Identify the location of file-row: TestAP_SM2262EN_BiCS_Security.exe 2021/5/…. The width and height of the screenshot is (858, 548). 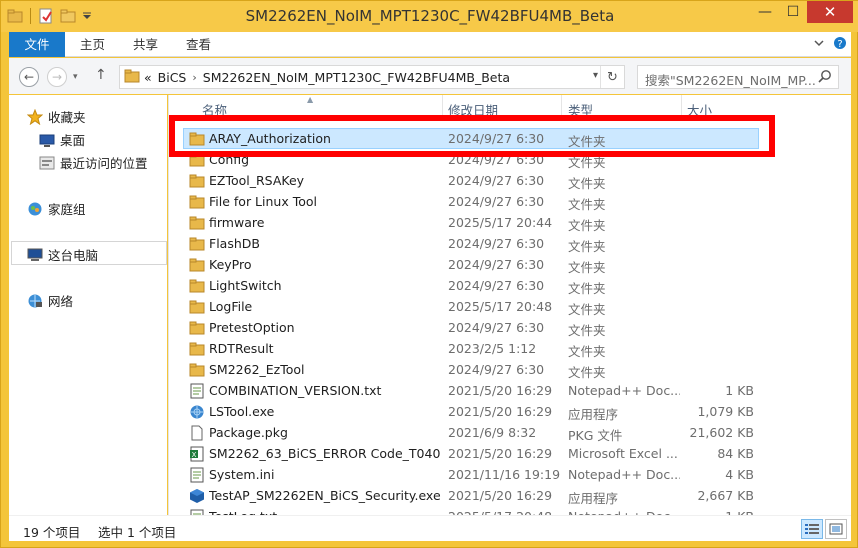
(510, 495).